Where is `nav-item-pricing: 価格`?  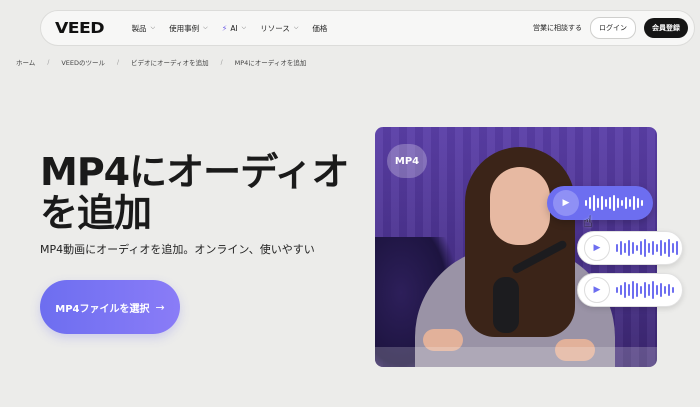 nav-item-pricing: 価格 is located at coordinates (319, 28).